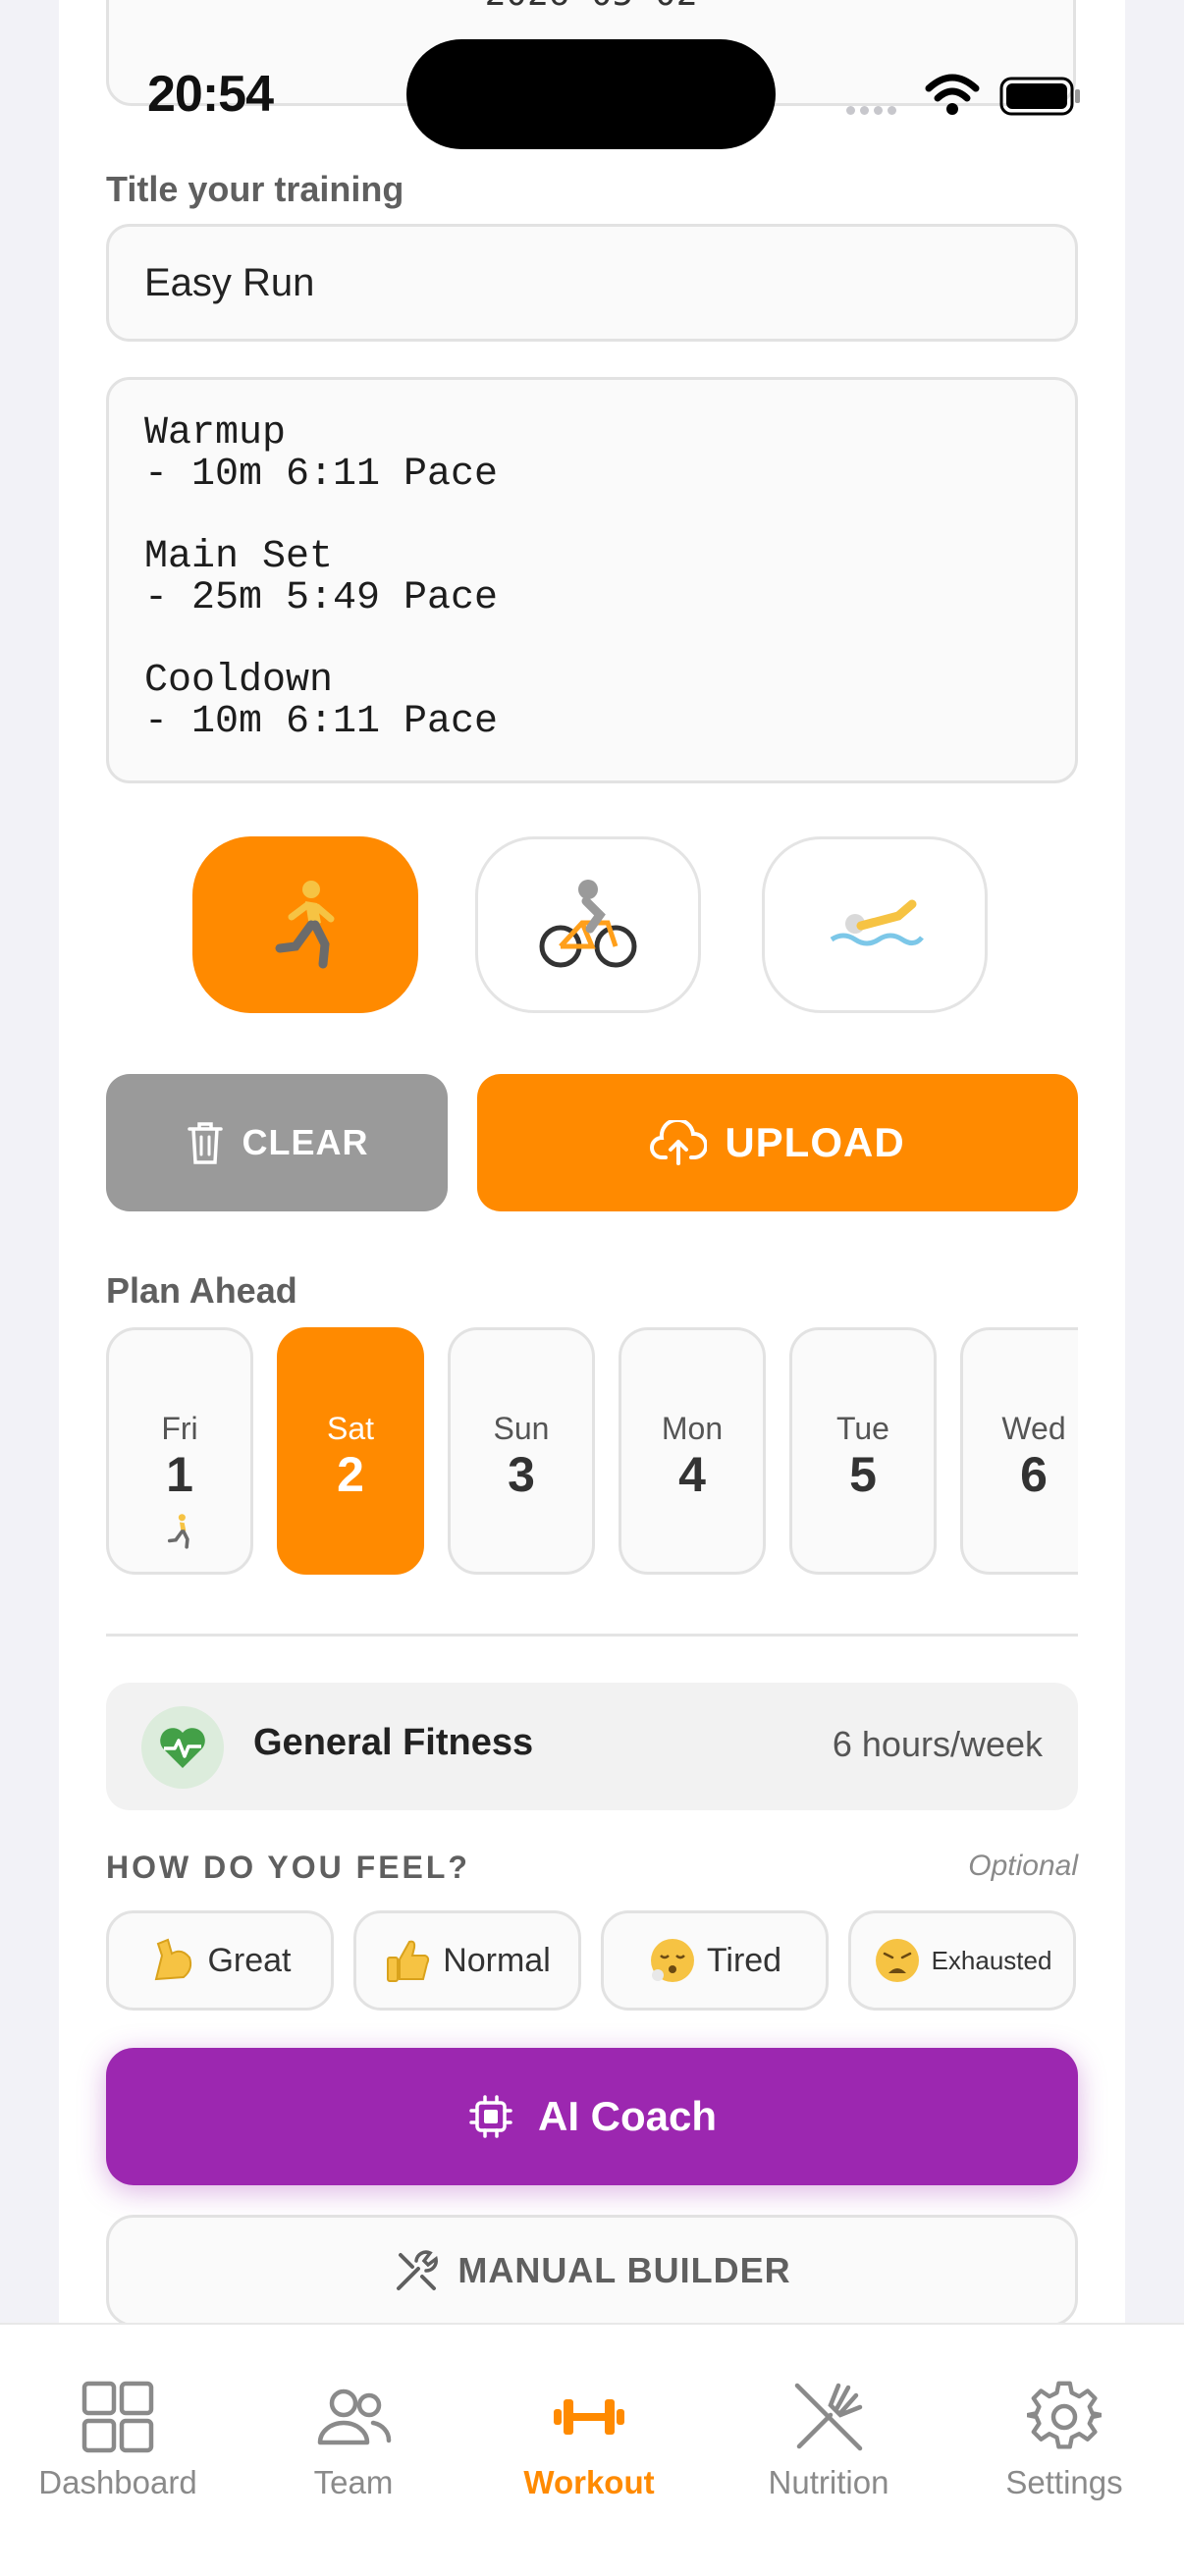 This screenshot has width=1184, height=2576. I want to click on weary-face-icon, so click(897, 1960).